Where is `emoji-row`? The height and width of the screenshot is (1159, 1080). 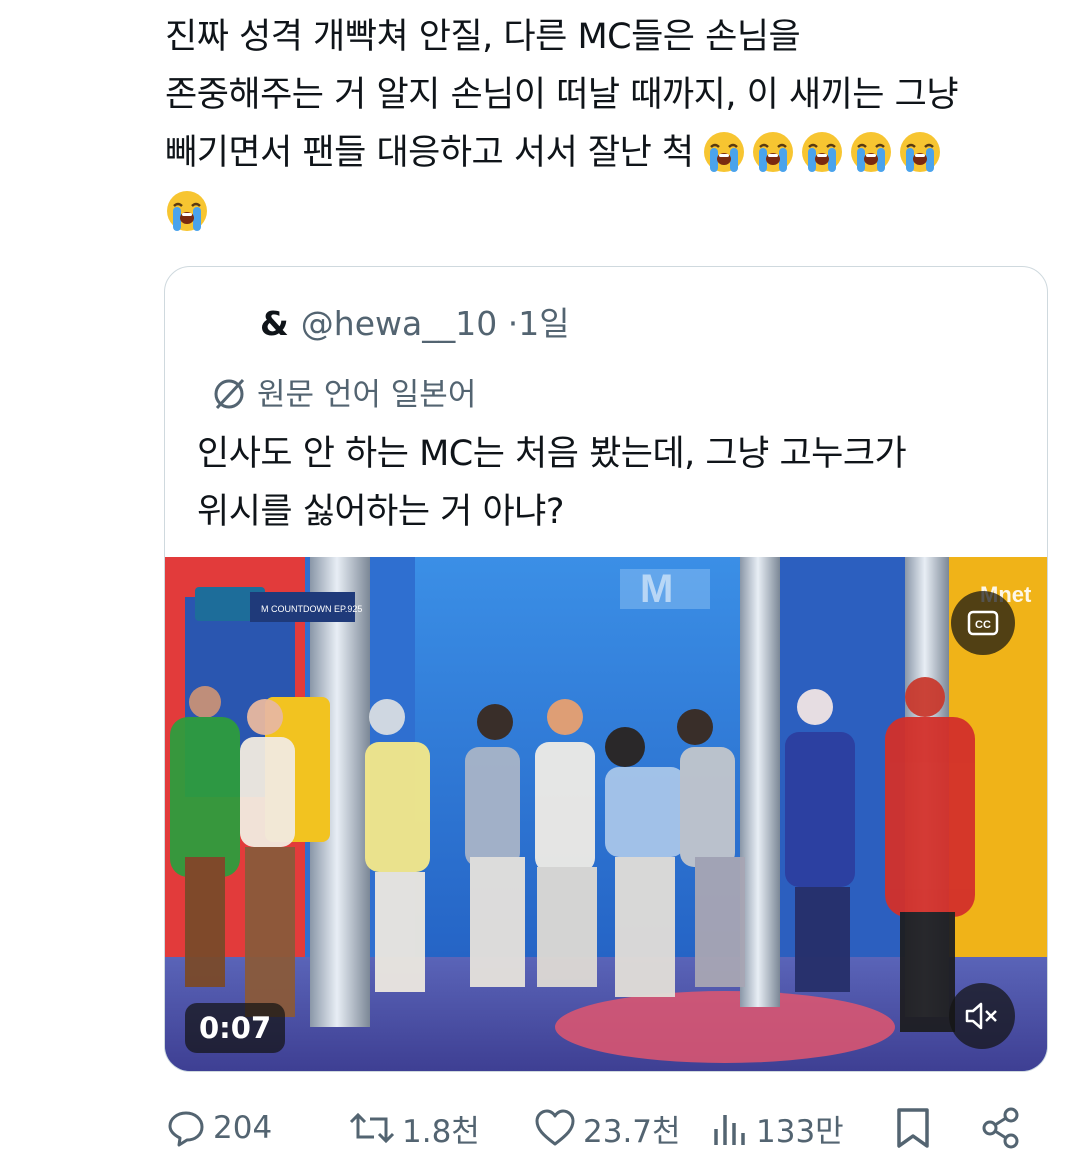
emoji-row is located at coordinates (824, 154).